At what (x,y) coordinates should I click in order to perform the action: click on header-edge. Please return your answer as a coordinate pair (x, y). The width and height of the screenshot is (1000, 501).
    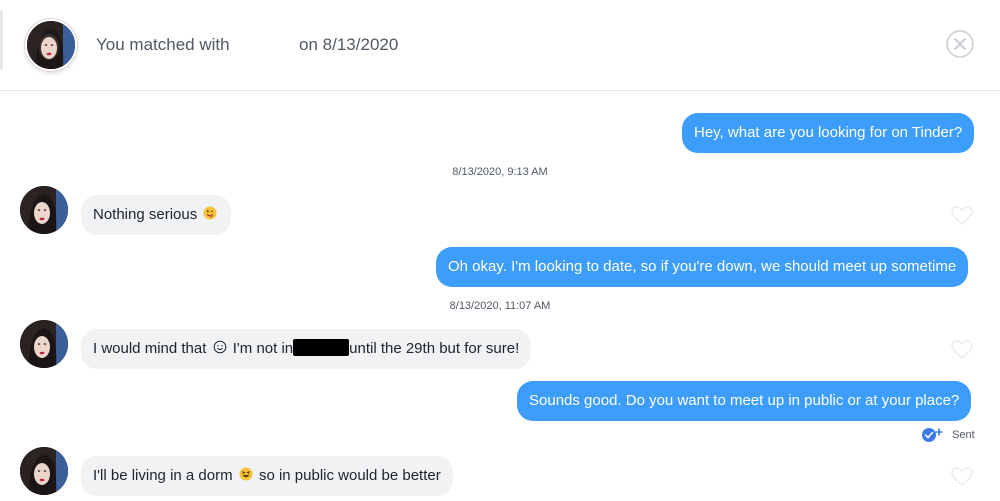
    Looking at the image, I should click on (1, 40).